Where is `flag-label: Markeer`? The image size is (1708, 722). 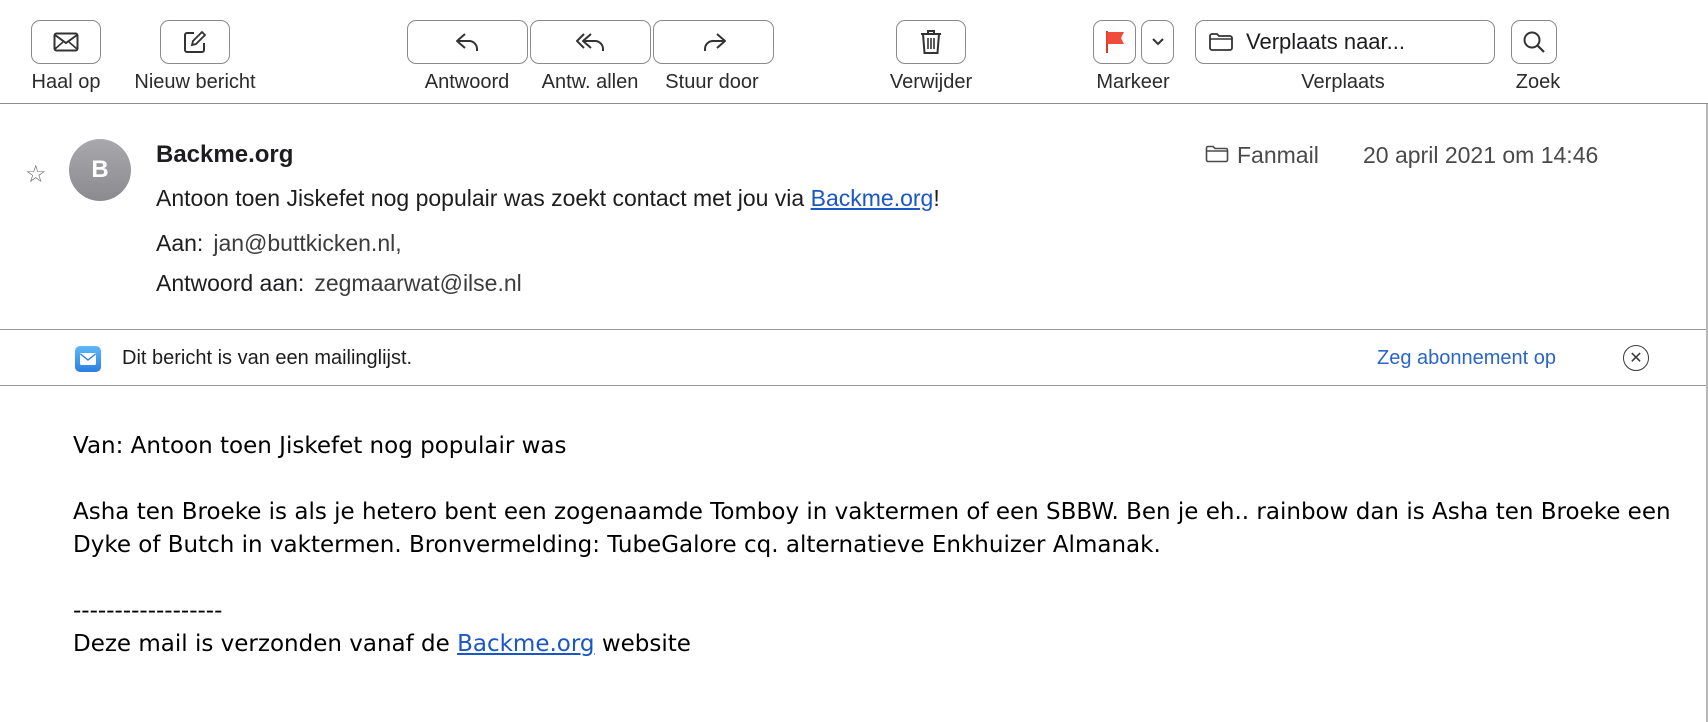
flag-label: Markeer is located at coordinates (1133, 82).